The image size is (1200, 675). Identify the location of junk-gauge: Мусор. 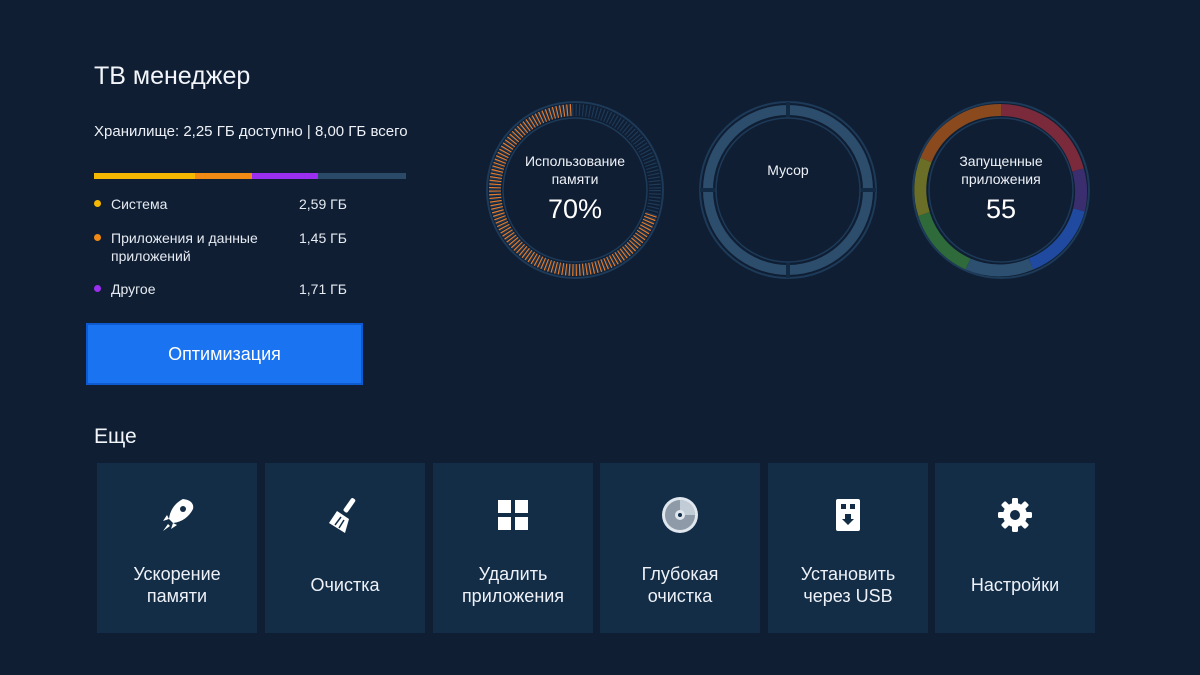
(788, 191).